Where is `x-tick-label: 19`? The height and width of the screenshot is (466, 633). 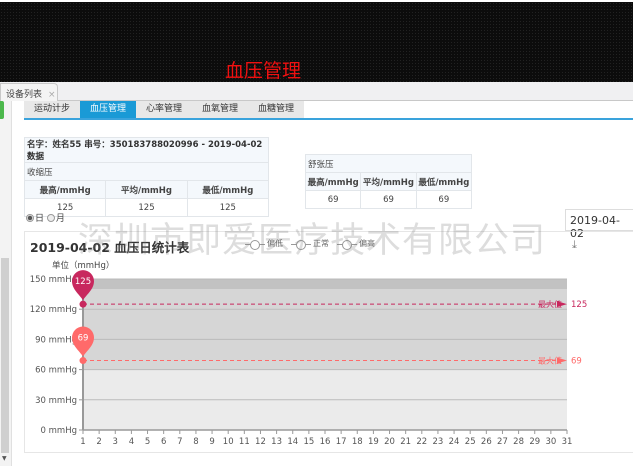
x-tick-label: 19 is located at coordinates (373, 442).